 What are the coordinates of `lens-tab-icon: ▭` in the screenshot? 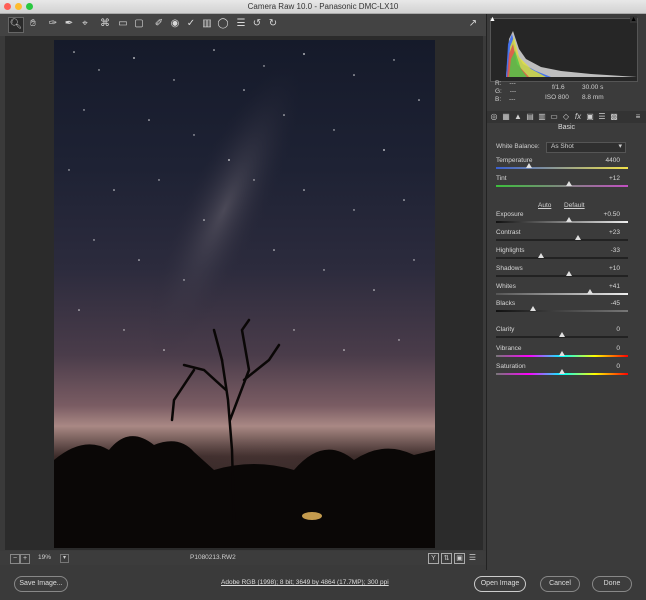 It's located at (554, 117).